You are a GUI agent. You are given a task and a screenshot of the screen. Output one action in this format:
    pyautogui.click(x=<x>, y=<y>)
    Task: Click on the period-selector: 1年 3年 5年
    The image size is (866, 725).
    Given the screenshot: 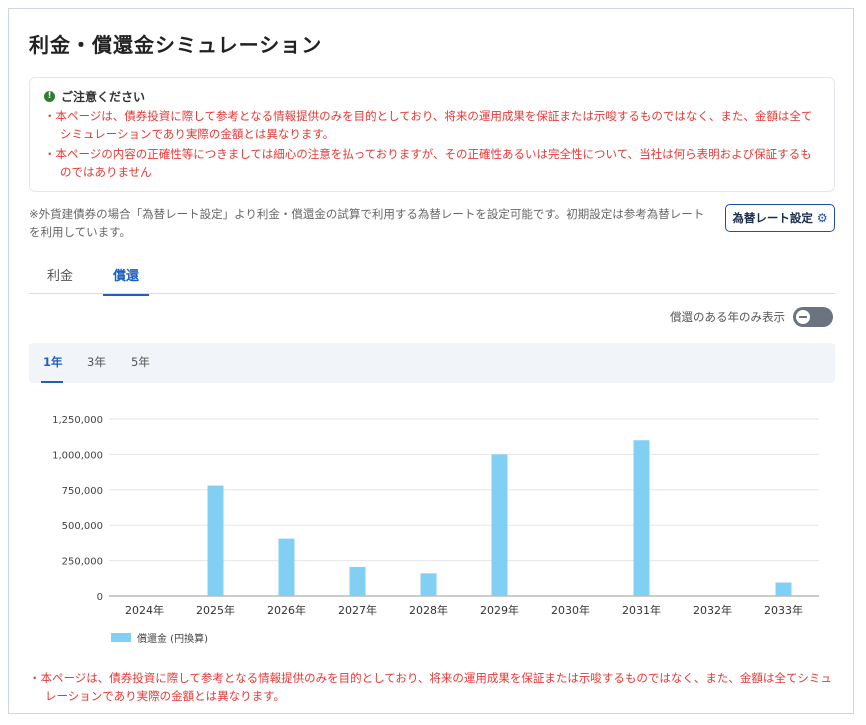 What is the action you would take?
    pyautogui.click(x=432, y=363)
    